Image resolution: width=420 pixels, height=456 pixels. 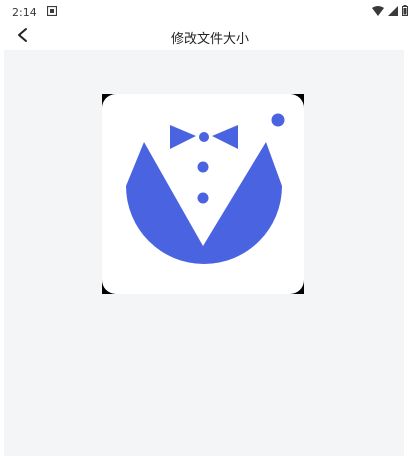 What do you see at coordinates (378, 12) in the screenshot?
I see `wifi-icon` at bounding box center [378, 12].